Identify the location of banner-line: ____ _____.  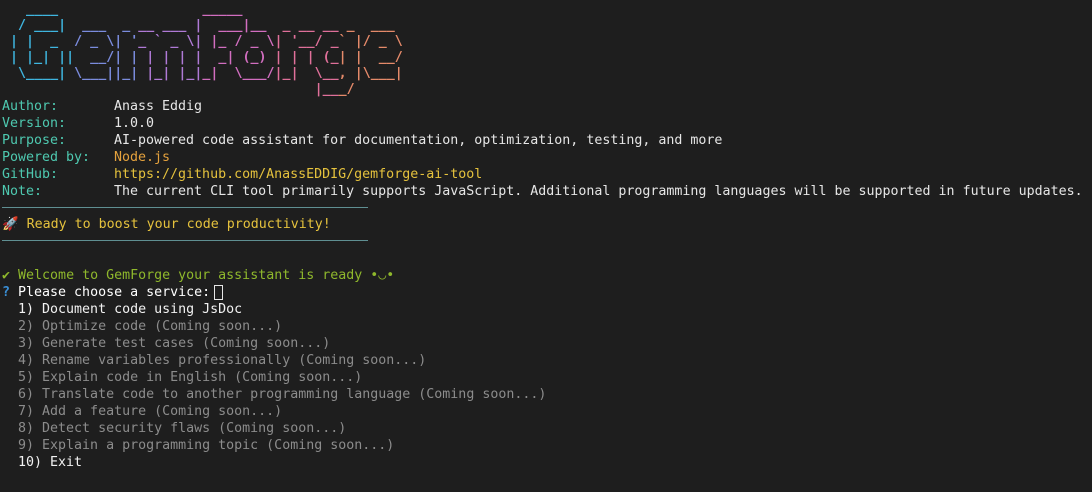
(134, 9).